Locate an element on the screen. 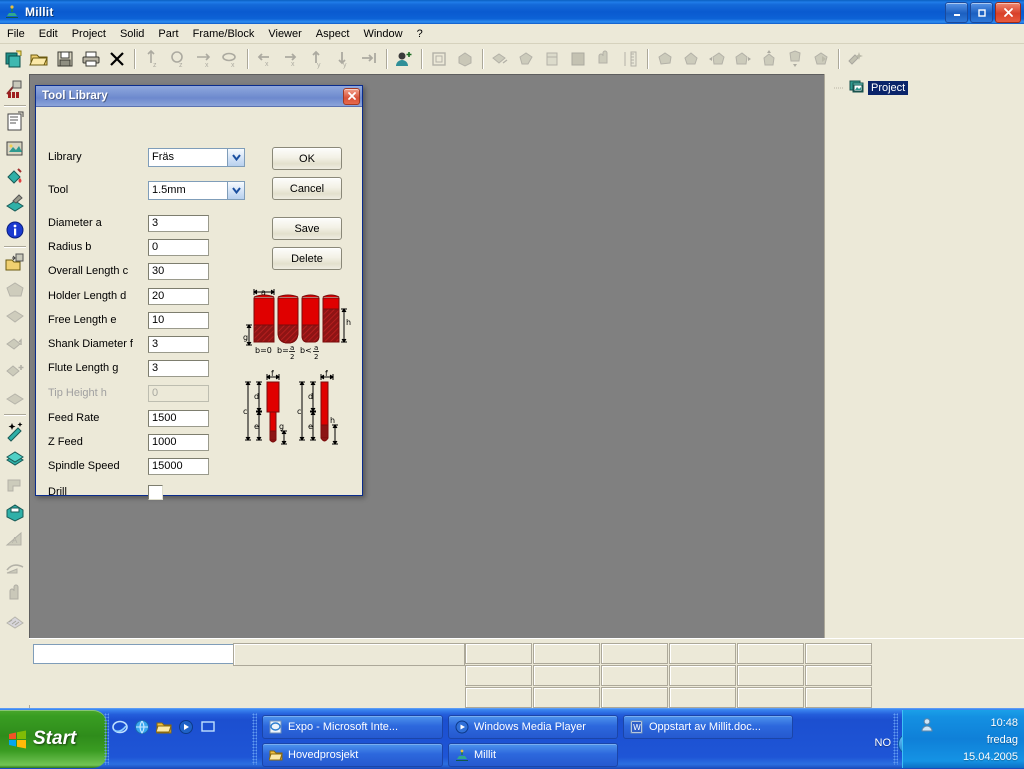  spindle-speed-input: 15000 is located at coordinates (178, 466).